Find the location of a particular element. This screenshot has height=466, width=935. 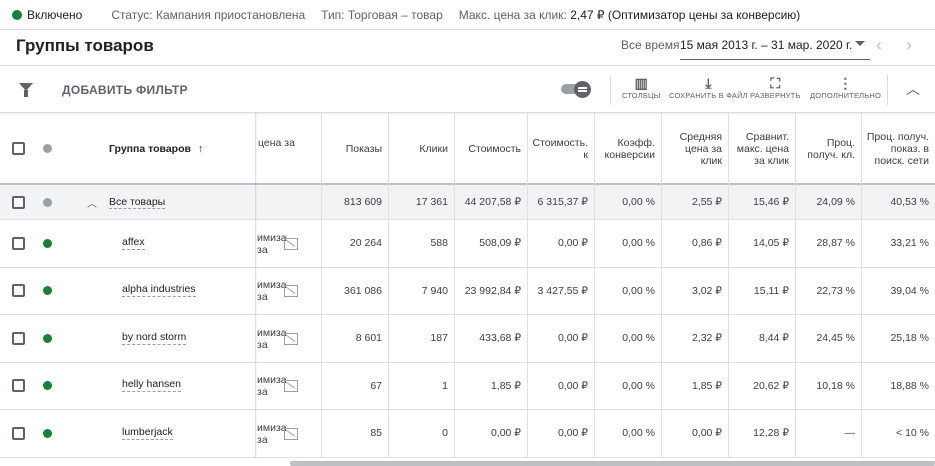

header-conv-rate: Коэфф. конверсии is located at coordinates (627, 149).